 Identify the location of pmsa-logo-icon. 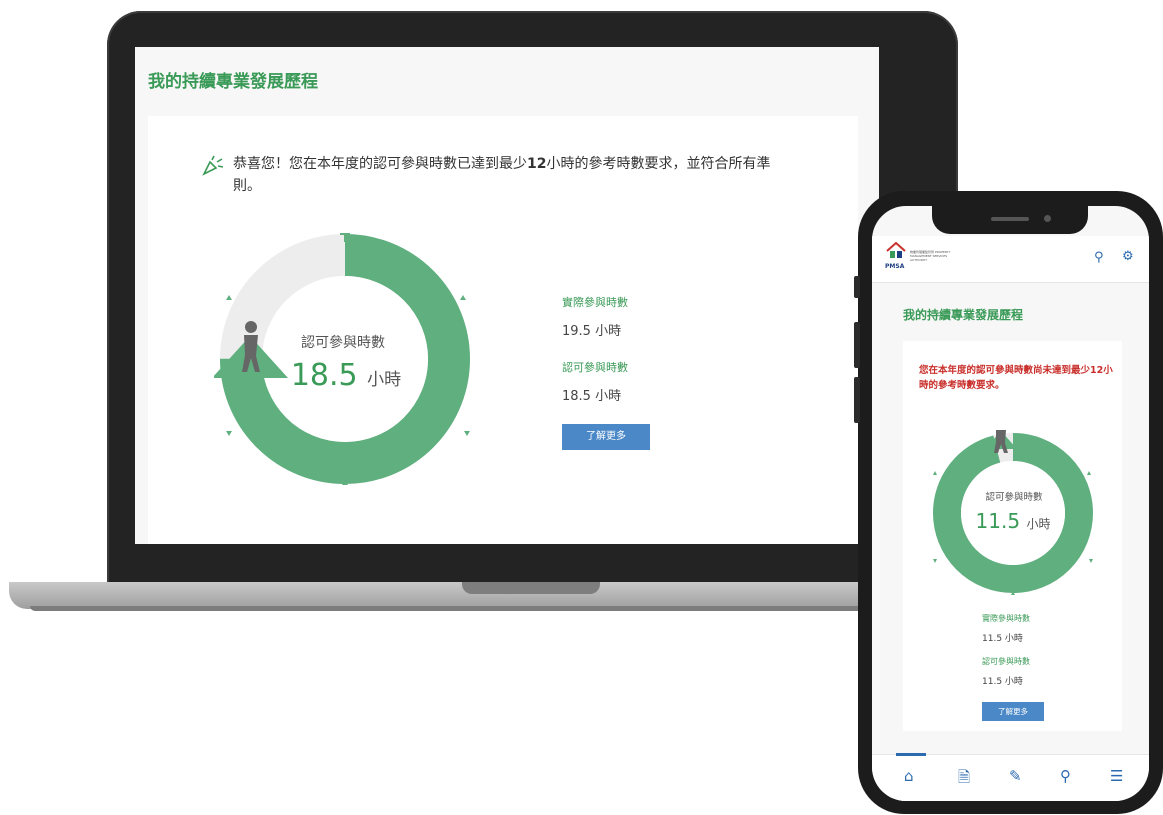
(896, 250).